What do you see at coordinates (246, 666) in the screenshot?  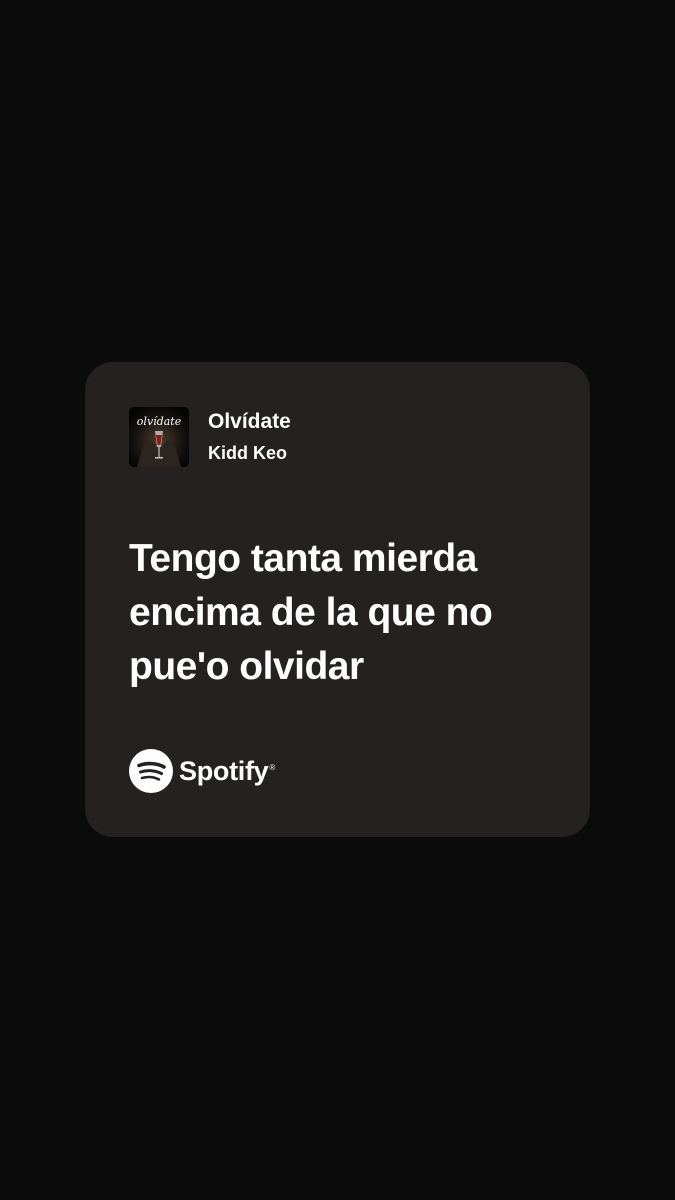 I see `lyric-line: pue'o olvidar` at bounding box center [246, 666].